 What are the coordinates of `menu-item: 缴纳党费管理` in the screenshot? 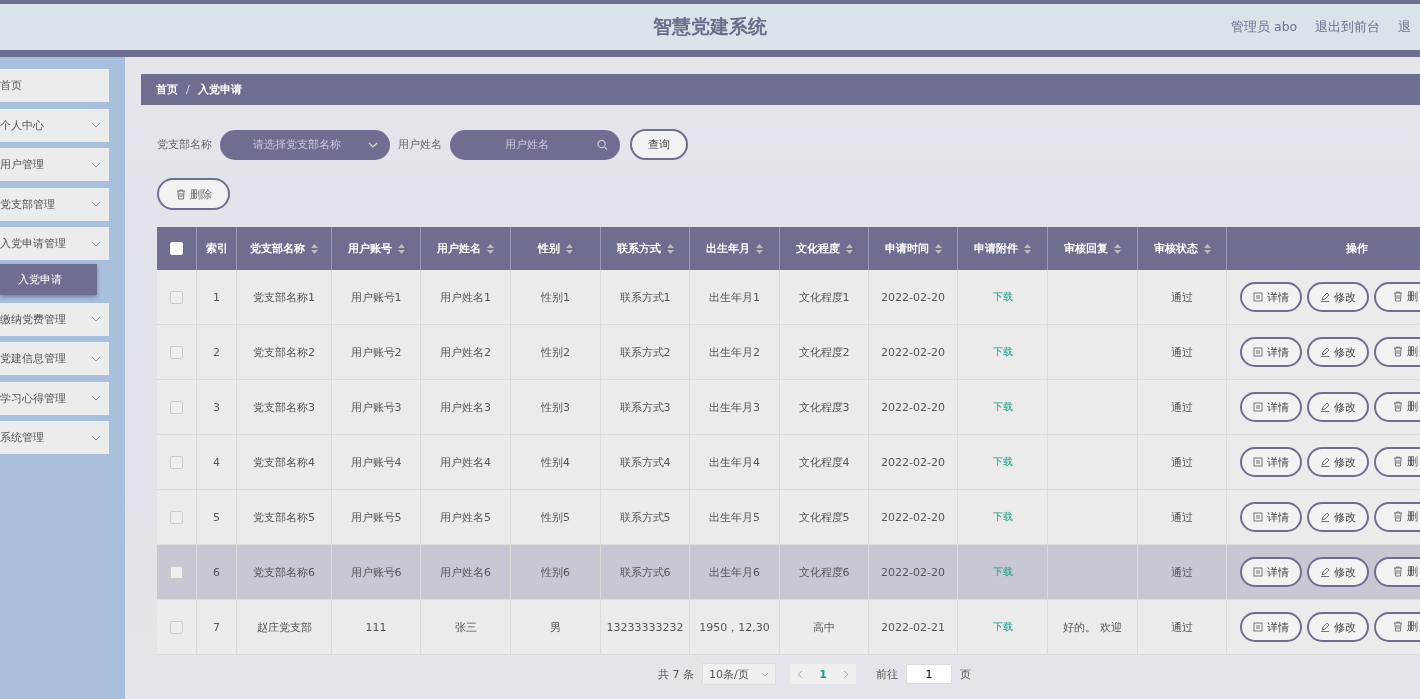 It's located at (54, 319).